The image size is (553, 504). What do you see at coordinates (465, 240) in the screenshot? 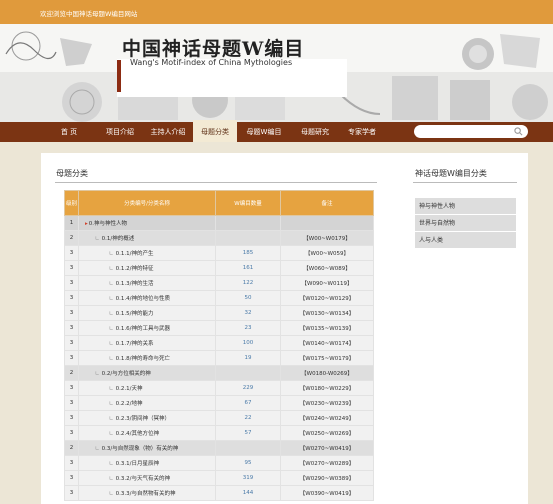
I see `sidebar-item-humans: 人与人类` at bounding box center [465, 240].